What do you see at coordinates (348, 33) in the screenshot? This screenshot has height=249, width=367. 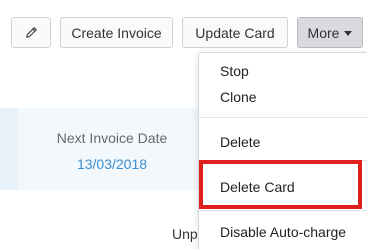 I see `caret-down-icon` at bounding box center [348, 33].